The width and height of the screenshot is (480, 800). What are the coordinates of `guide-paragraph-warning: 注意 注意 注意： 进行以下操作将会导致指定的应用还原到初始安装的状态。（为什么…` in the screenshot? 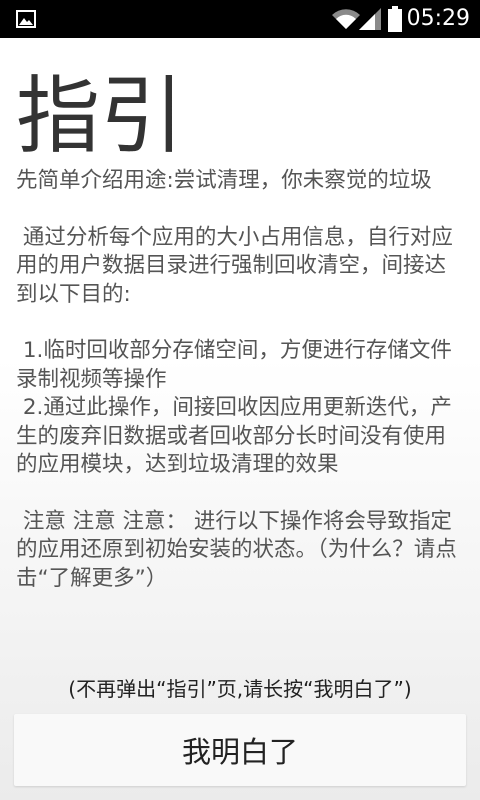 It's located at (236, 549).